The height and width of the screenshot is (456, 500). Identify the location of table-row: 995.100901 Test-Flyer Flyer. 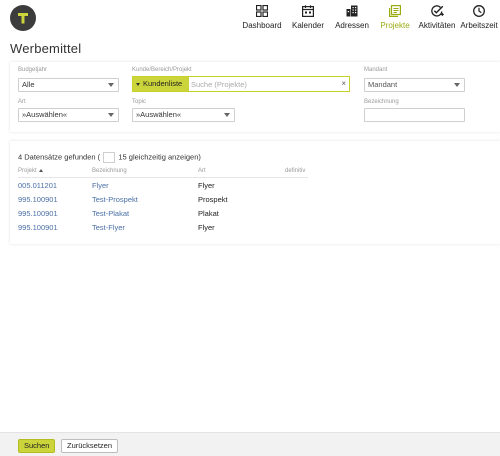
(163, 228).